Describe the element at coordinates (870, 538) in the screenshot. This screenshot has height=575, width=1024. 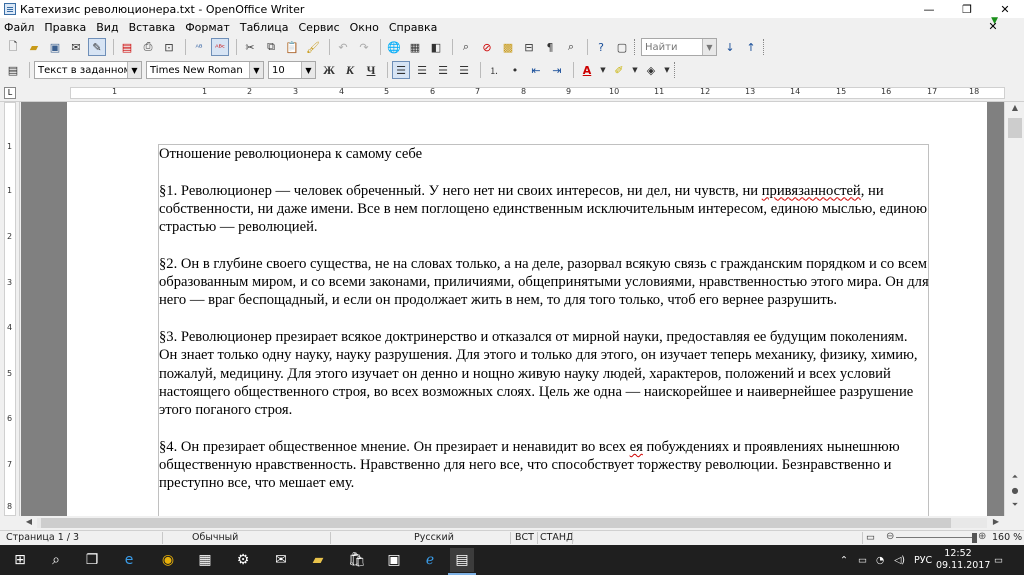
I see `view-layout-icon: ▭` at that location.